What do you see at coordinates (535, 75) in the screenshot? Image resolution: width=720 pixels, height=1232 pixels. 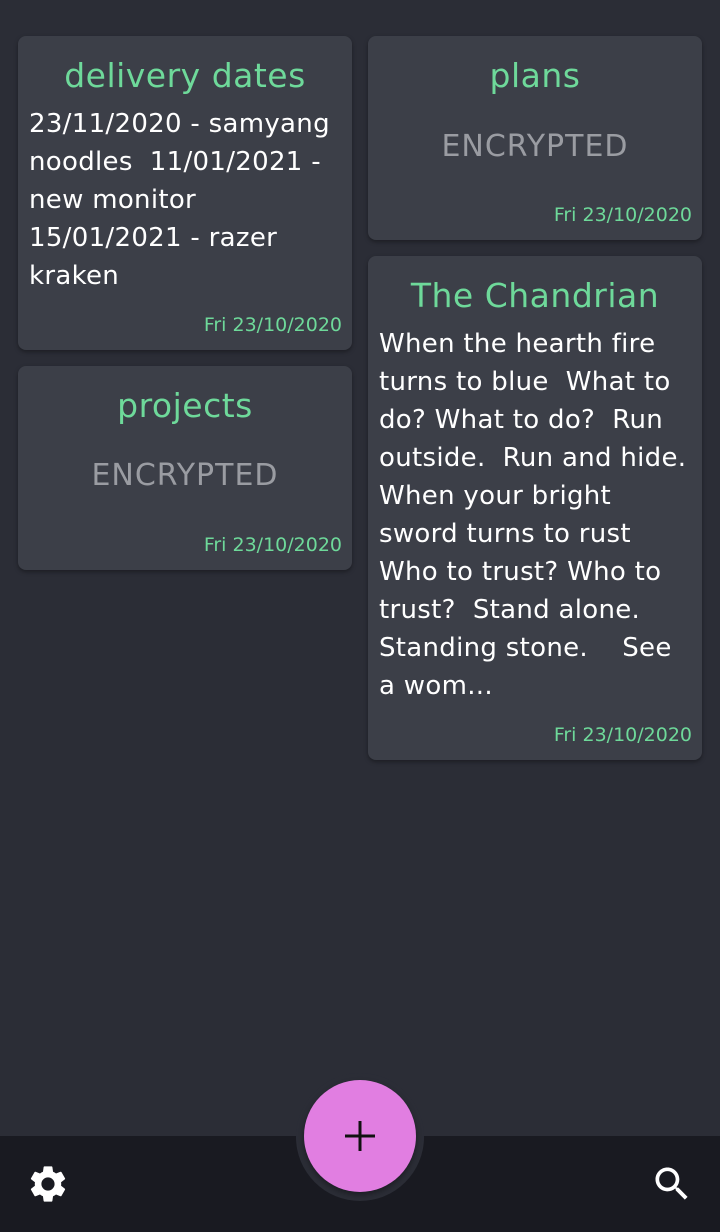 I see `note-title: plans` at bounding box center [535, 75].